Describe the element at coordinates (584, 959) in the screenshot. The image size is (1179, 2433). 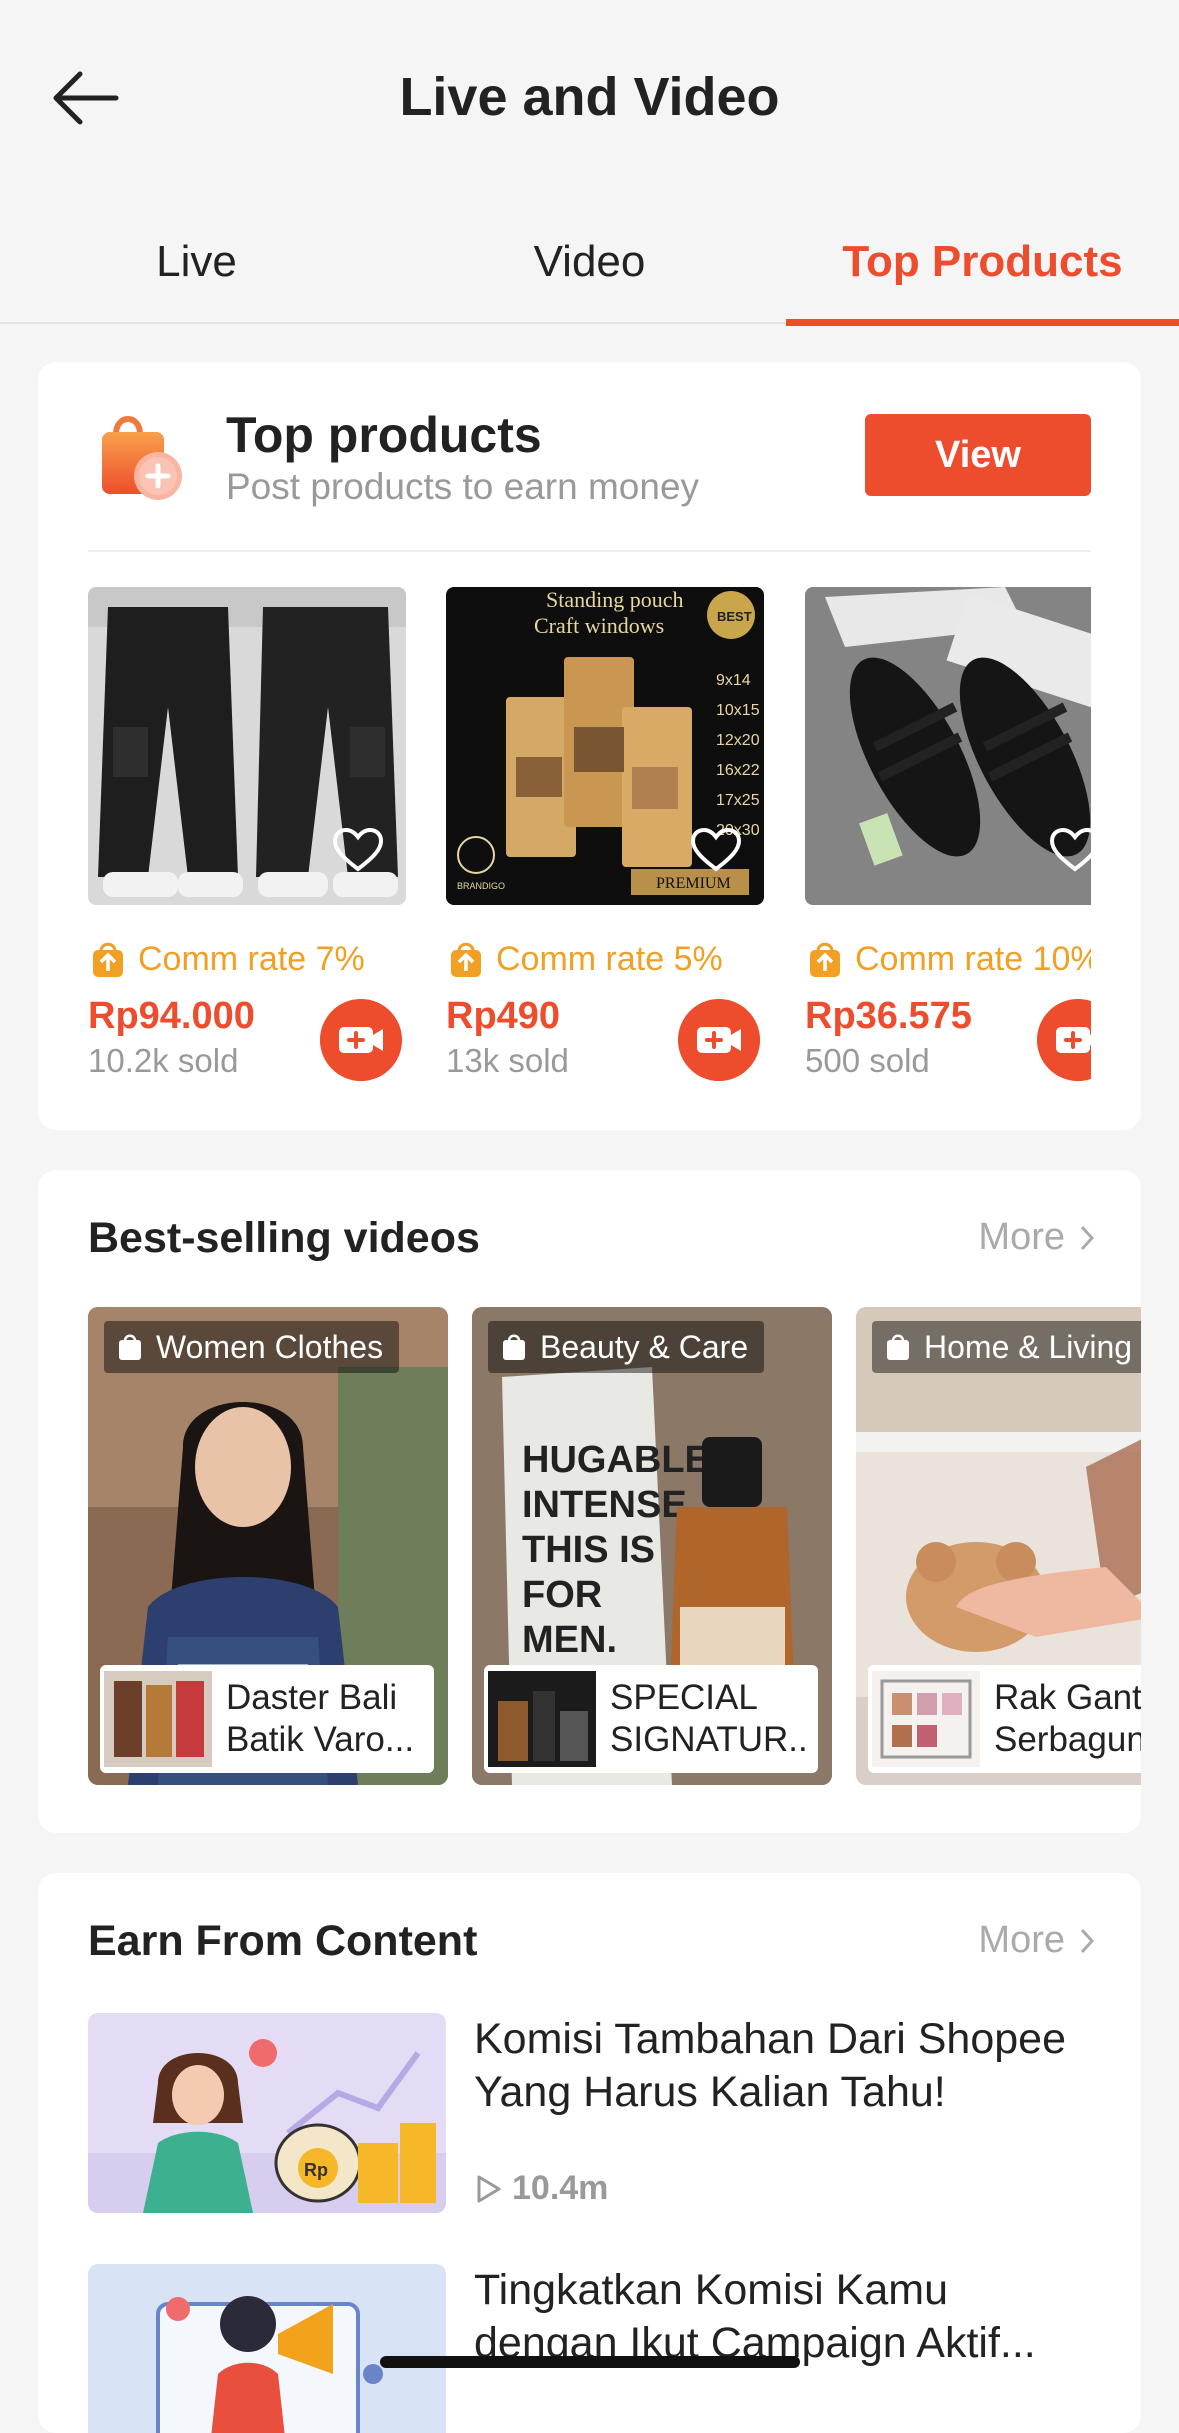
I see `commission-rate: Comm rate 5%` at that location.